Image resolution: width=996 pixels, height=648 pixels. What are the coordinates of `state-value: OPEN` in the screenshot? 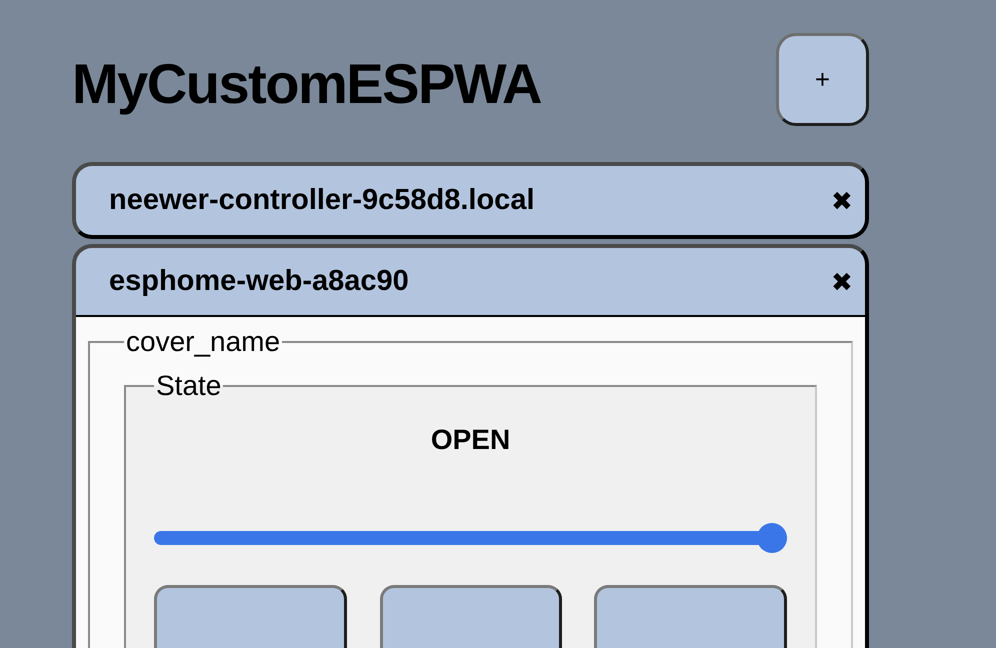 It's located at (471, 440).